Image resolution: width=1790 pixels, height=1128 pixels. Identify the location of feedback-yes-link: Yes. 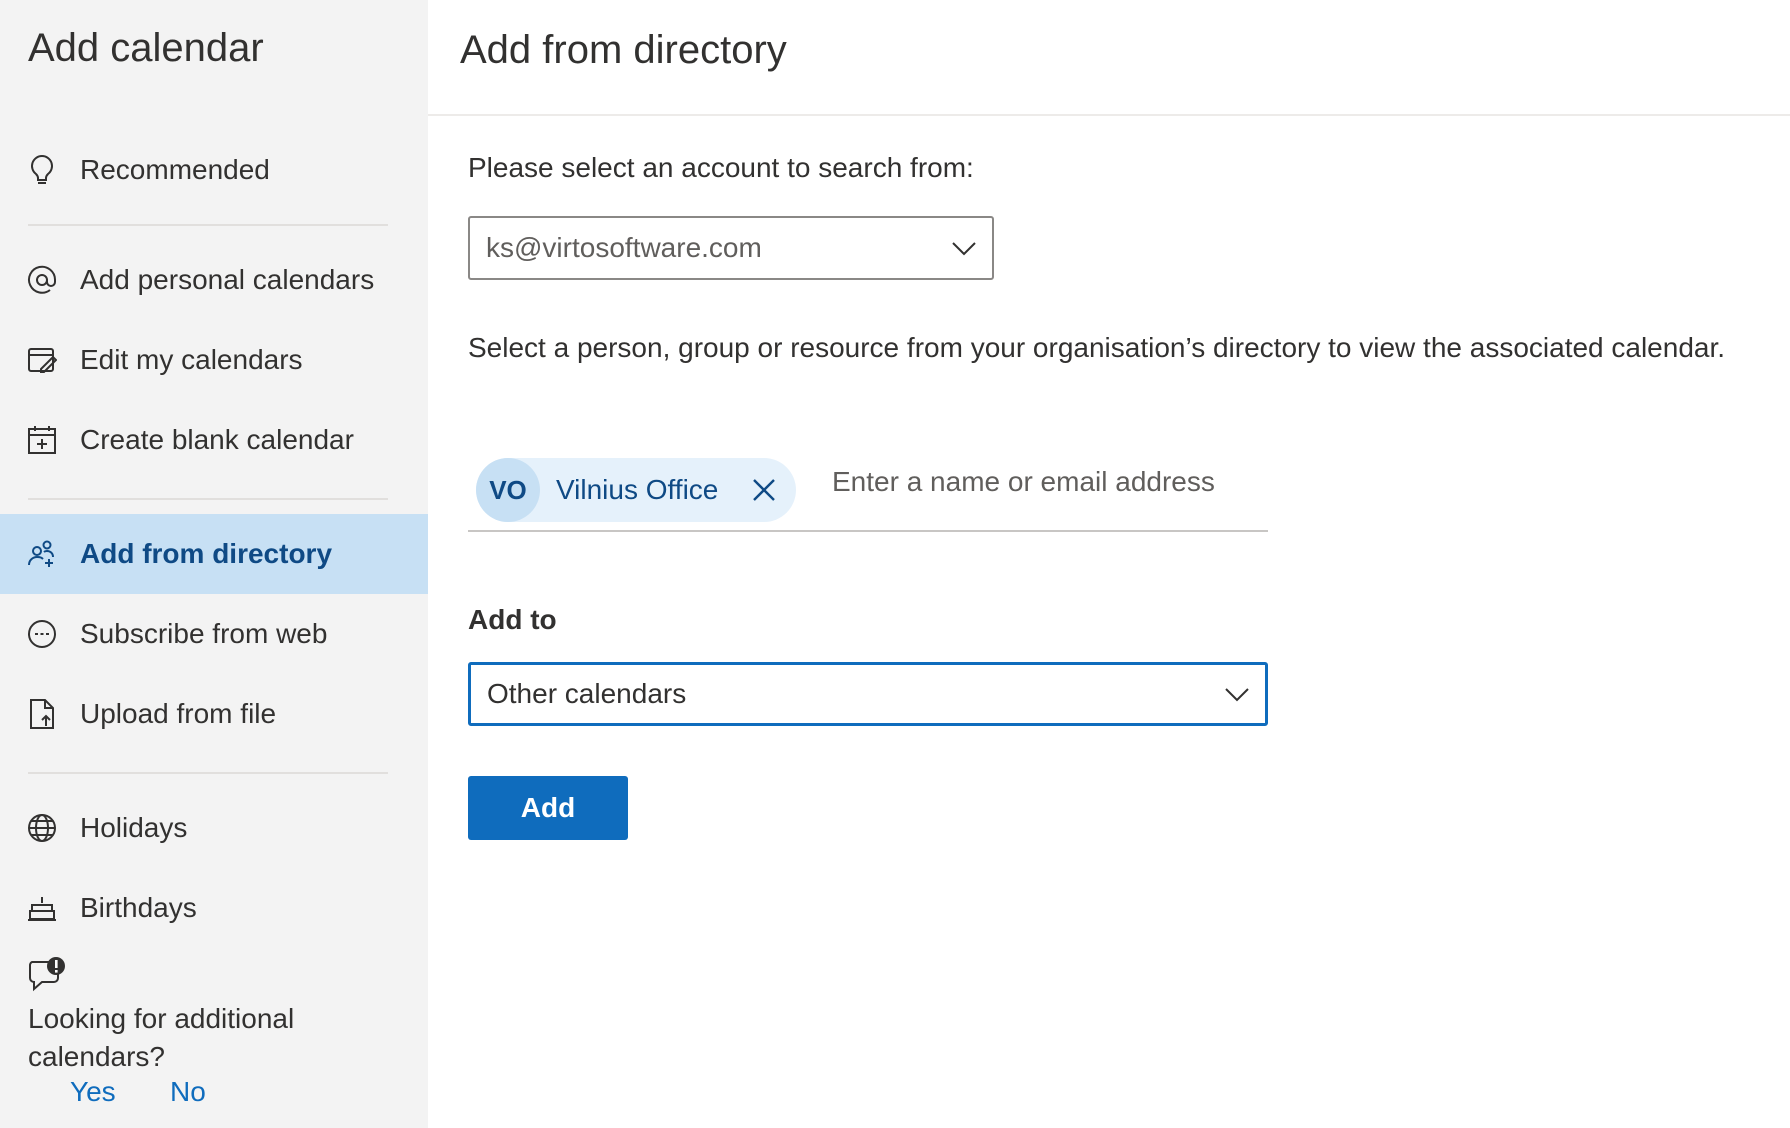
(93, 1092).